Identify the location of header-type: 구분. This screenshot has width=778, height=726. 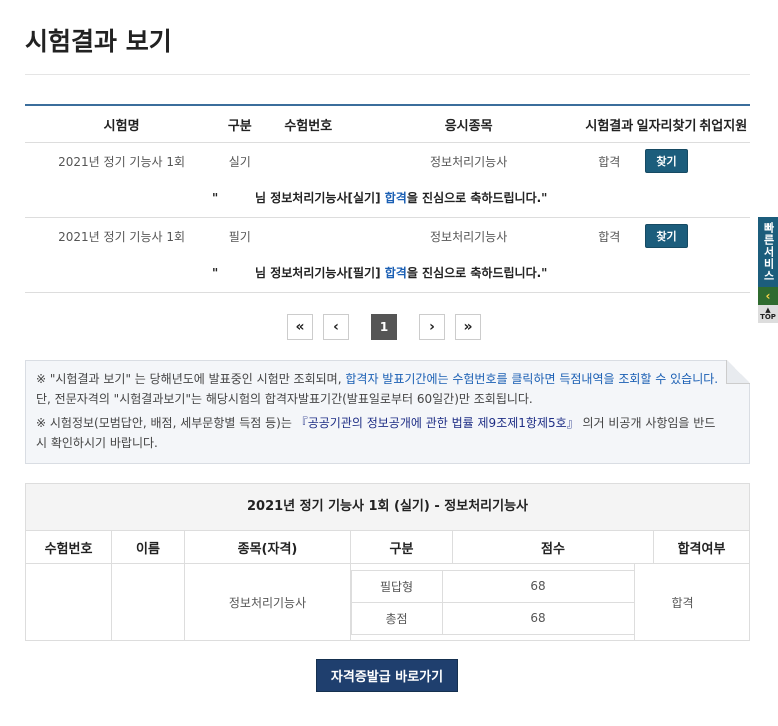
(239, 126).